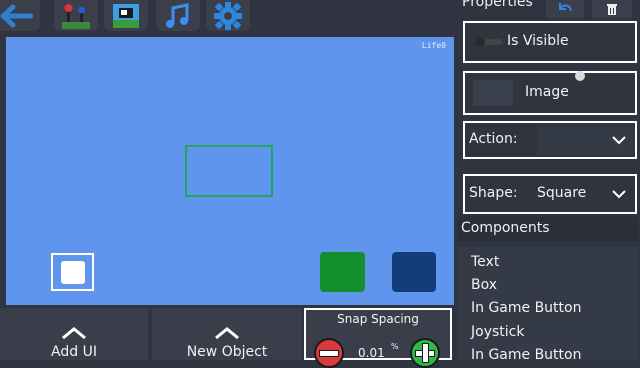  I want to click on snap-spacing-title: Snap Spacing, so click(378, 319).